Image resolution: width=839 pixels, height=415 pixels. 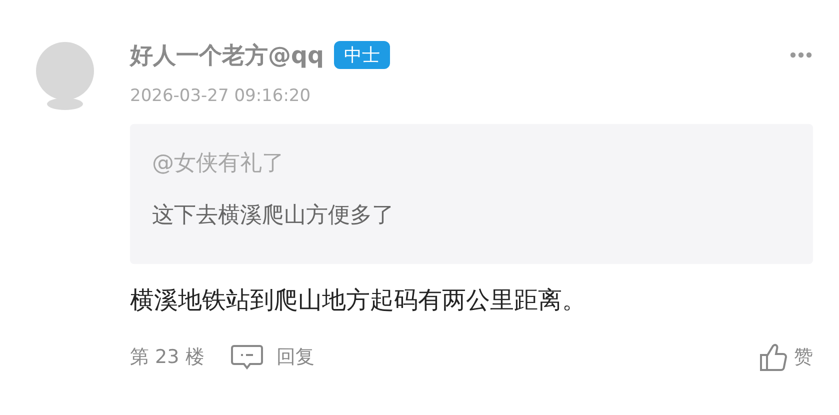 What do you see at coordinates (221, 96) in the screenshot?
I see `timestamp: 2026-03-27 09:16:20` at bounding box center [221, 96].